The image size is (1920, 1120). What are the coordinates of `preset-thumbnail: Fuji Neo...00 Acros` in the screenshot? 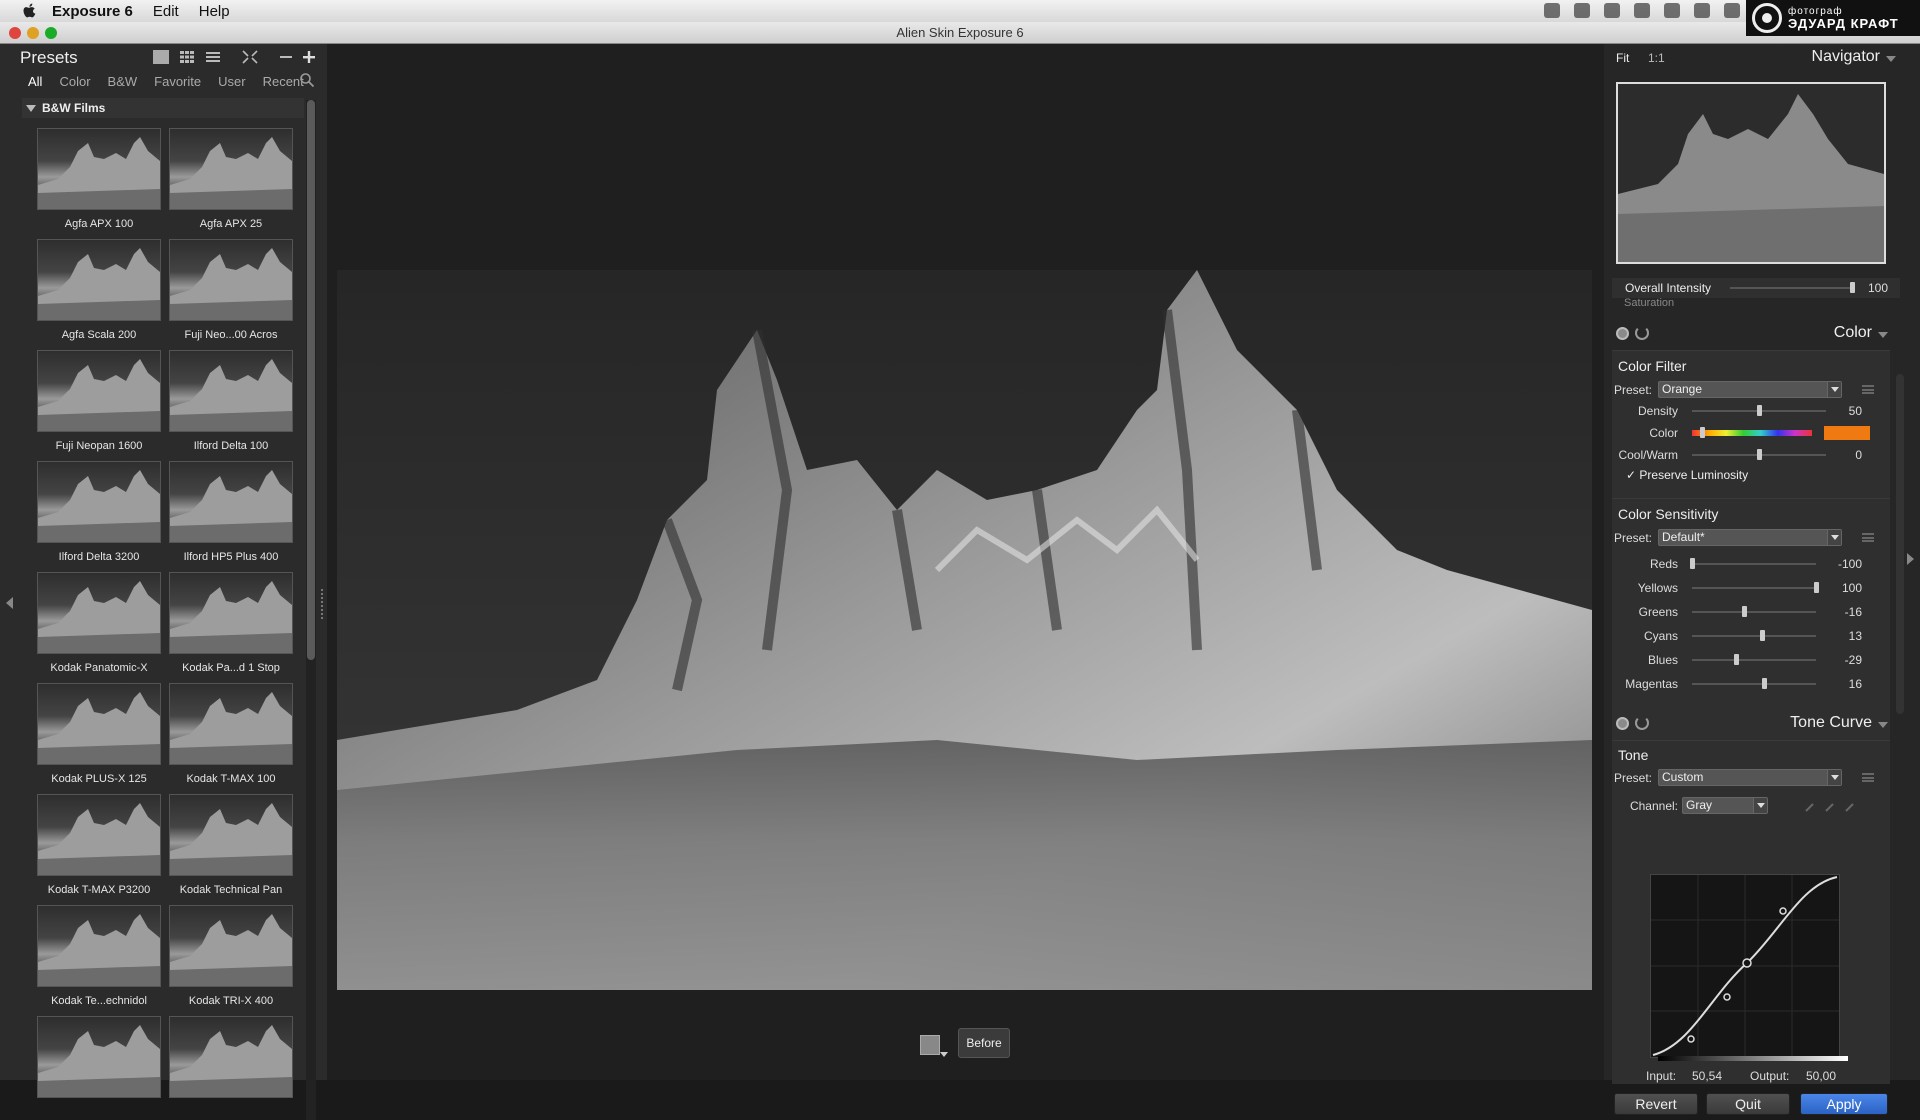 It's located at (231, 294).